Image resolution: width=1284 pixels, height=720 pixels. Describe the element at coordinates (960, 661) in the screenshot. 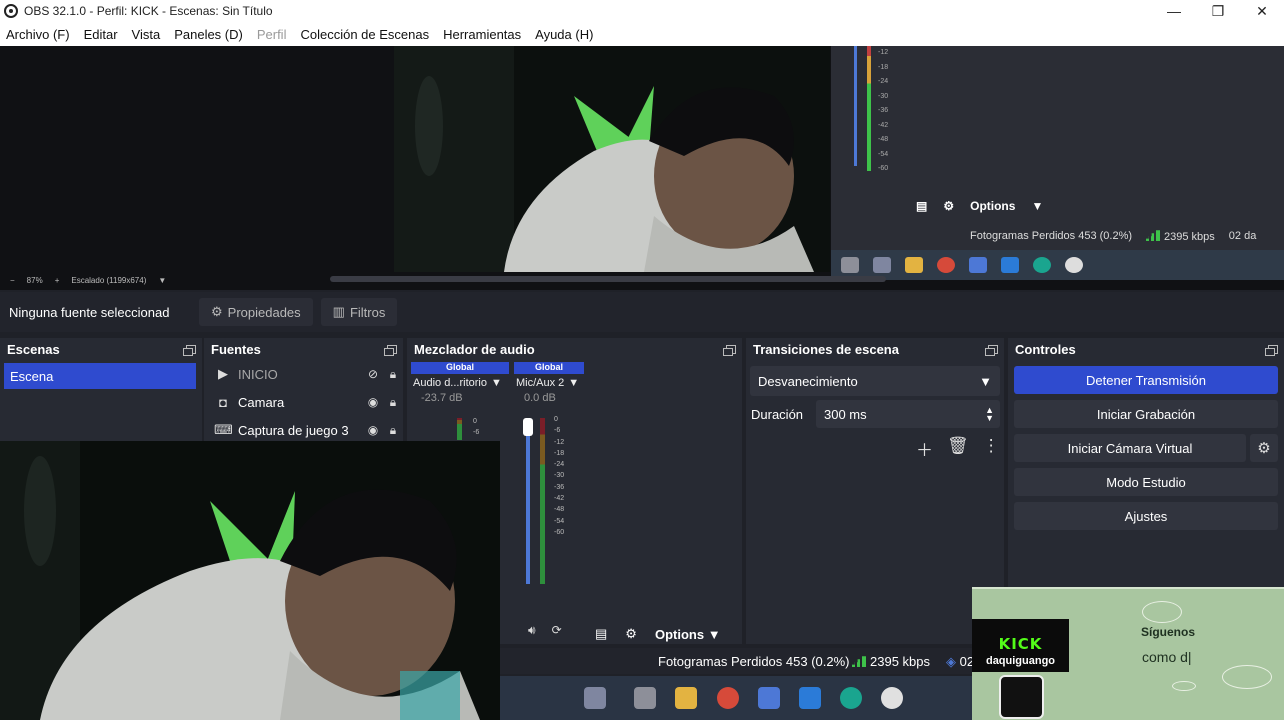

I see `stream-time: ◈ 02` at that location.